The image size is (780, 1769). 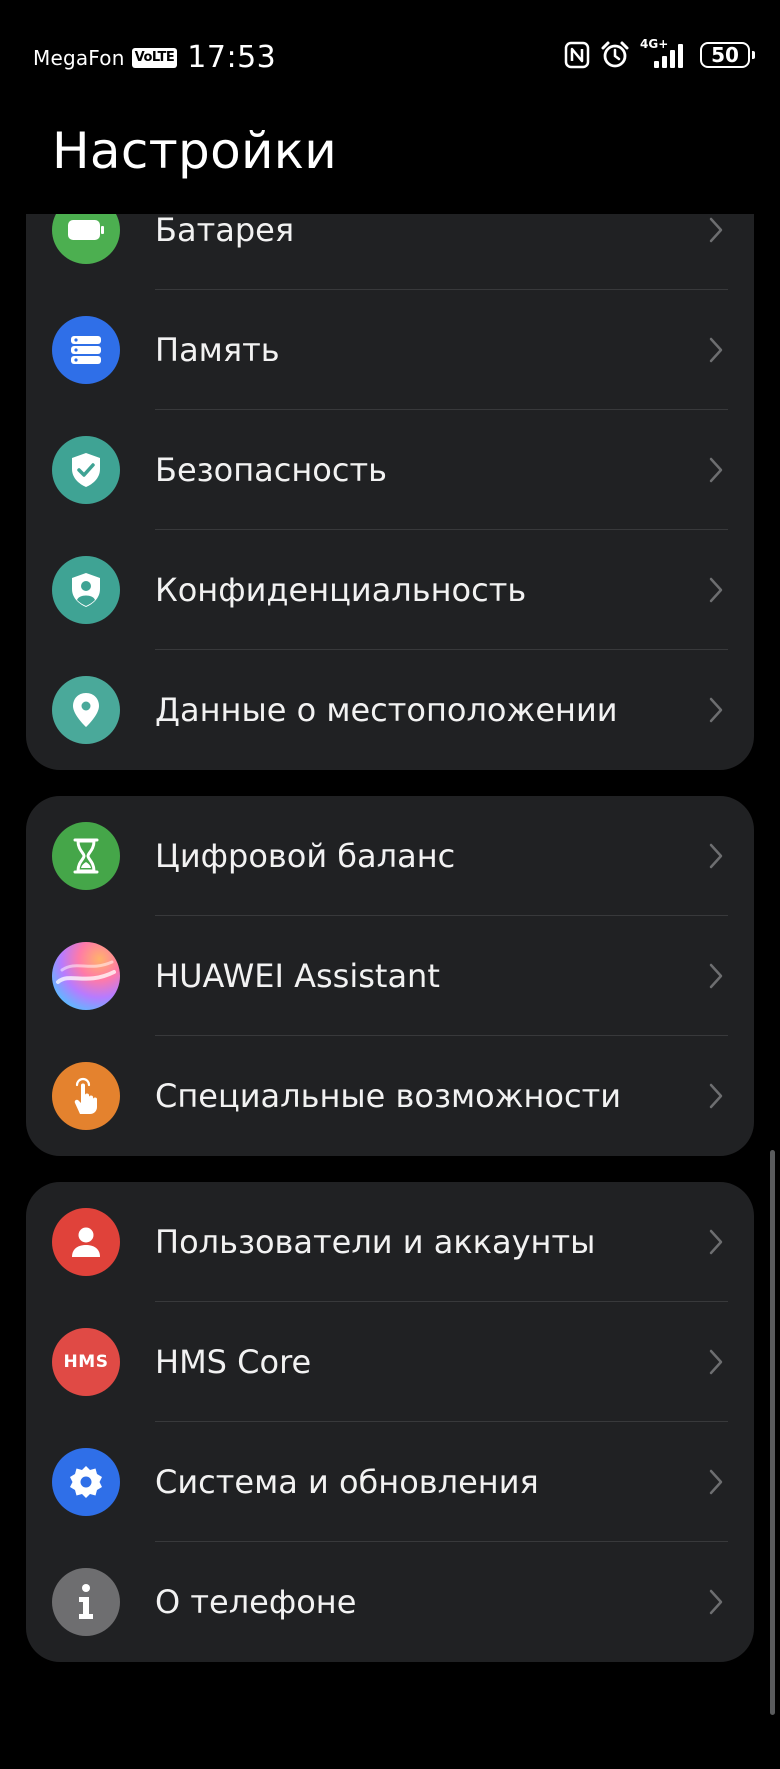 I want to click on settings-item-system-updates: Система и обновления, so click(x=390, y=1482).